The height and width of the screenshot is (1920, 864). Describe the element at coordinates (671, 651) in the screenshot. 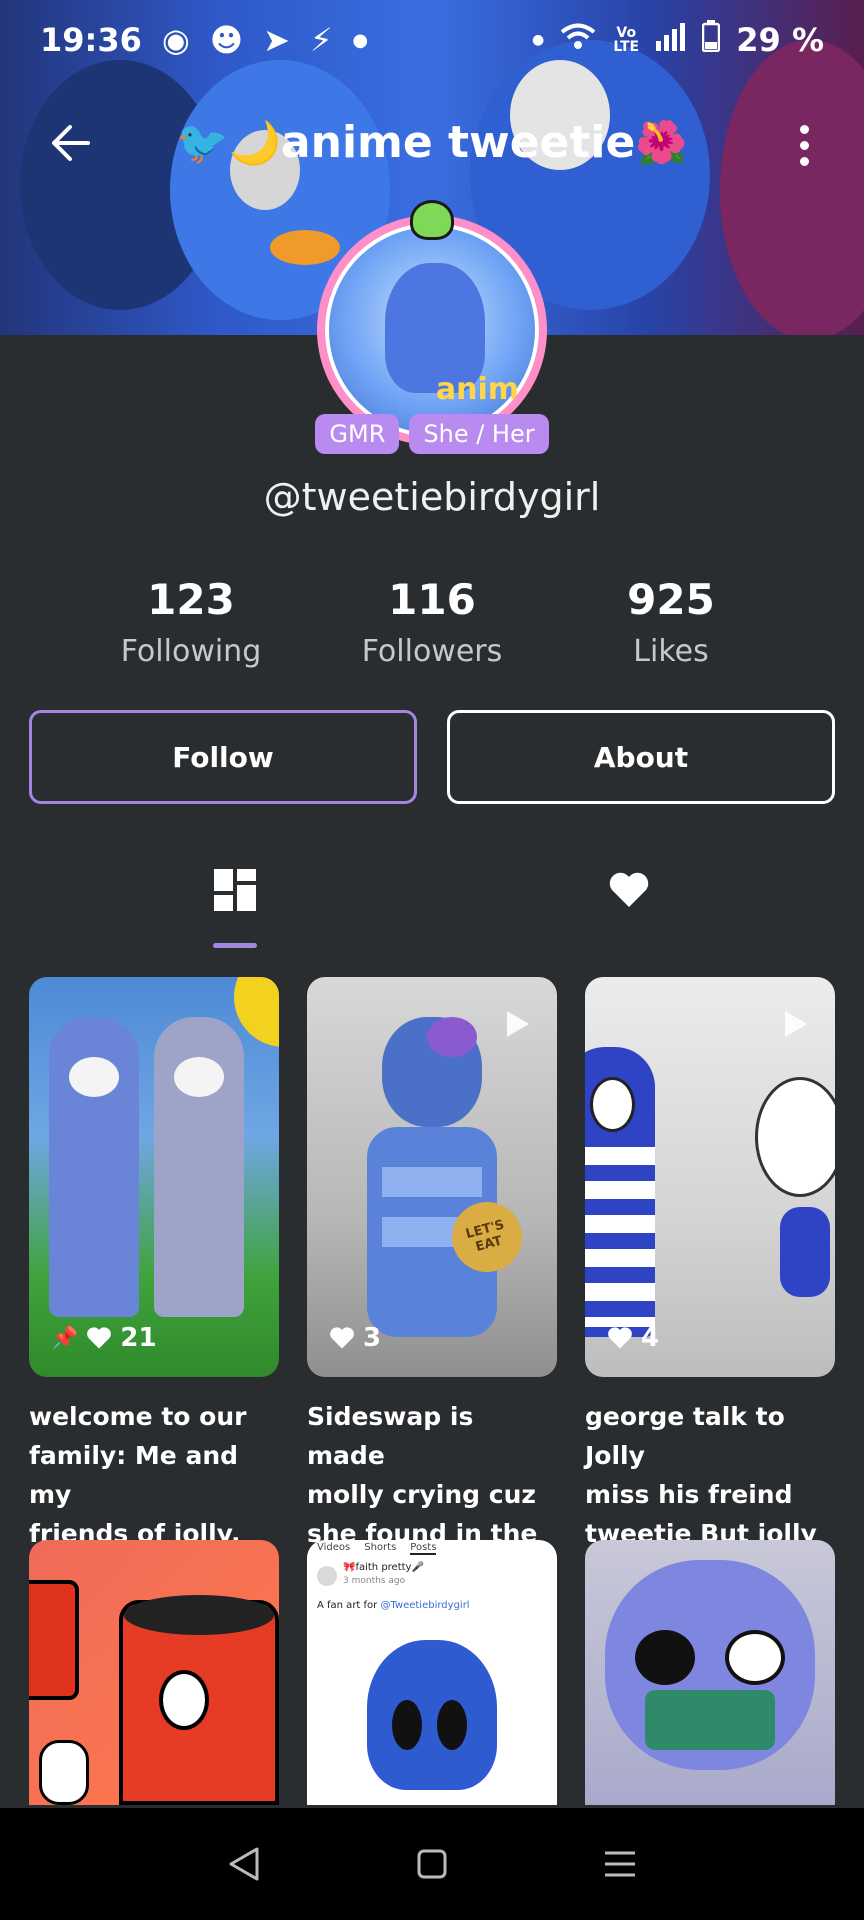

I see `stat-label: Likes` at that location.